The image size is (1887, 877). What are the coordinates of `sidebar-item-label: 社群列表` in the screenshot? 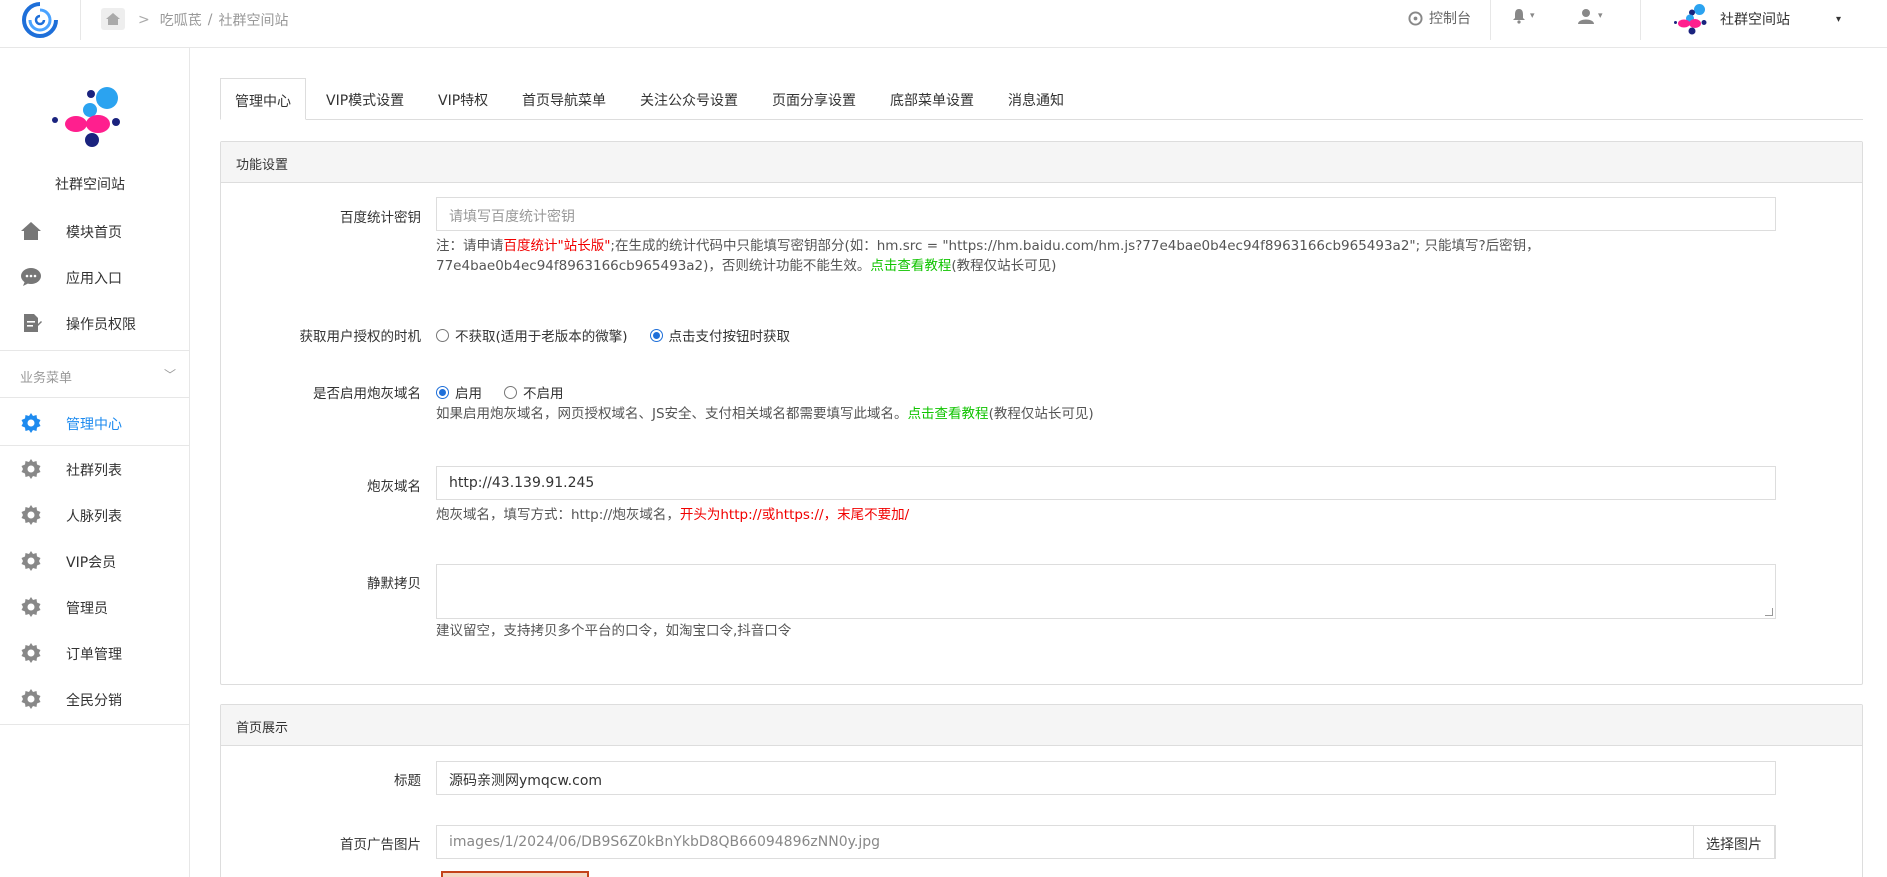 It's located at (94, 471).